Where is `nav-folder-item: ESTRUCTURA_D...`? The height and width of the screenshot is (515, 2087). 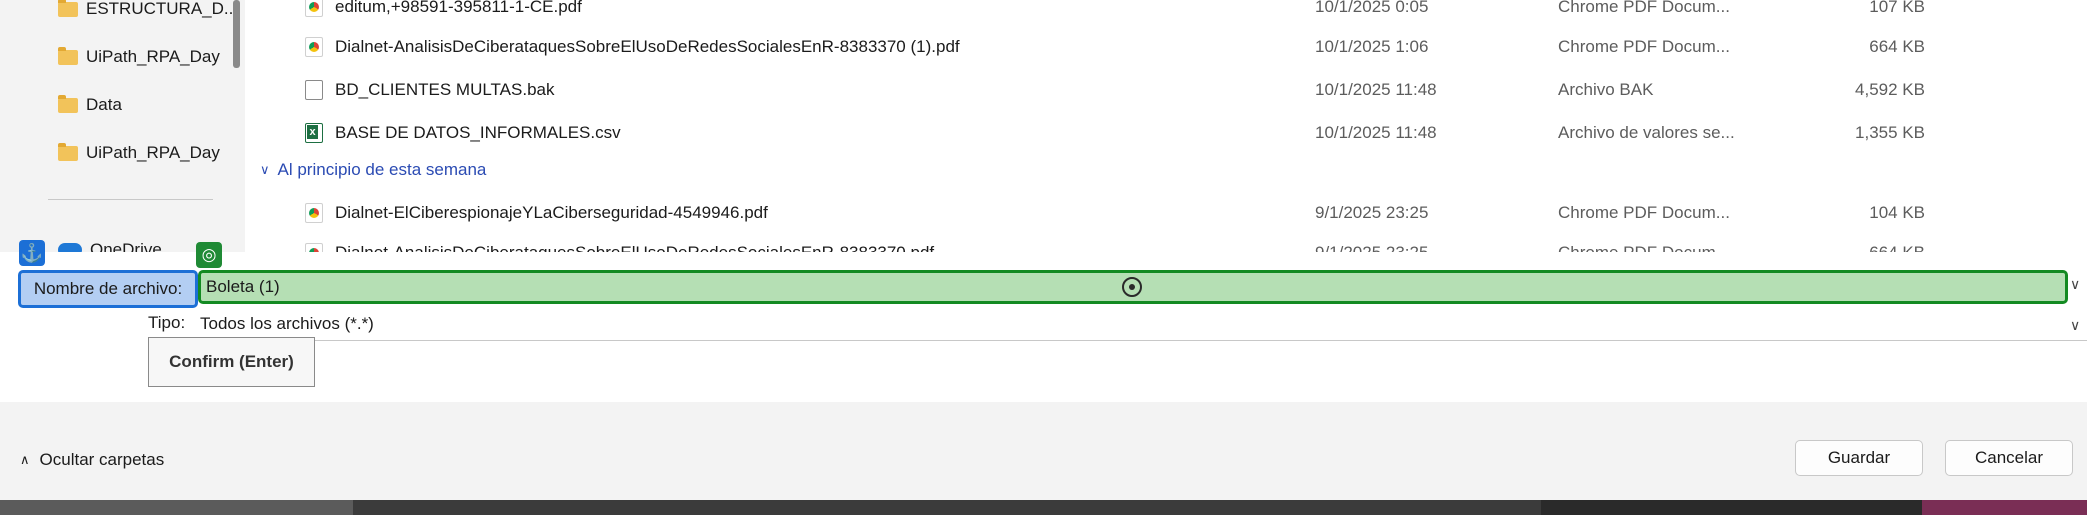 nav-folder-item: ESTRUCTURA_D... is located at coordinates (148, 12).